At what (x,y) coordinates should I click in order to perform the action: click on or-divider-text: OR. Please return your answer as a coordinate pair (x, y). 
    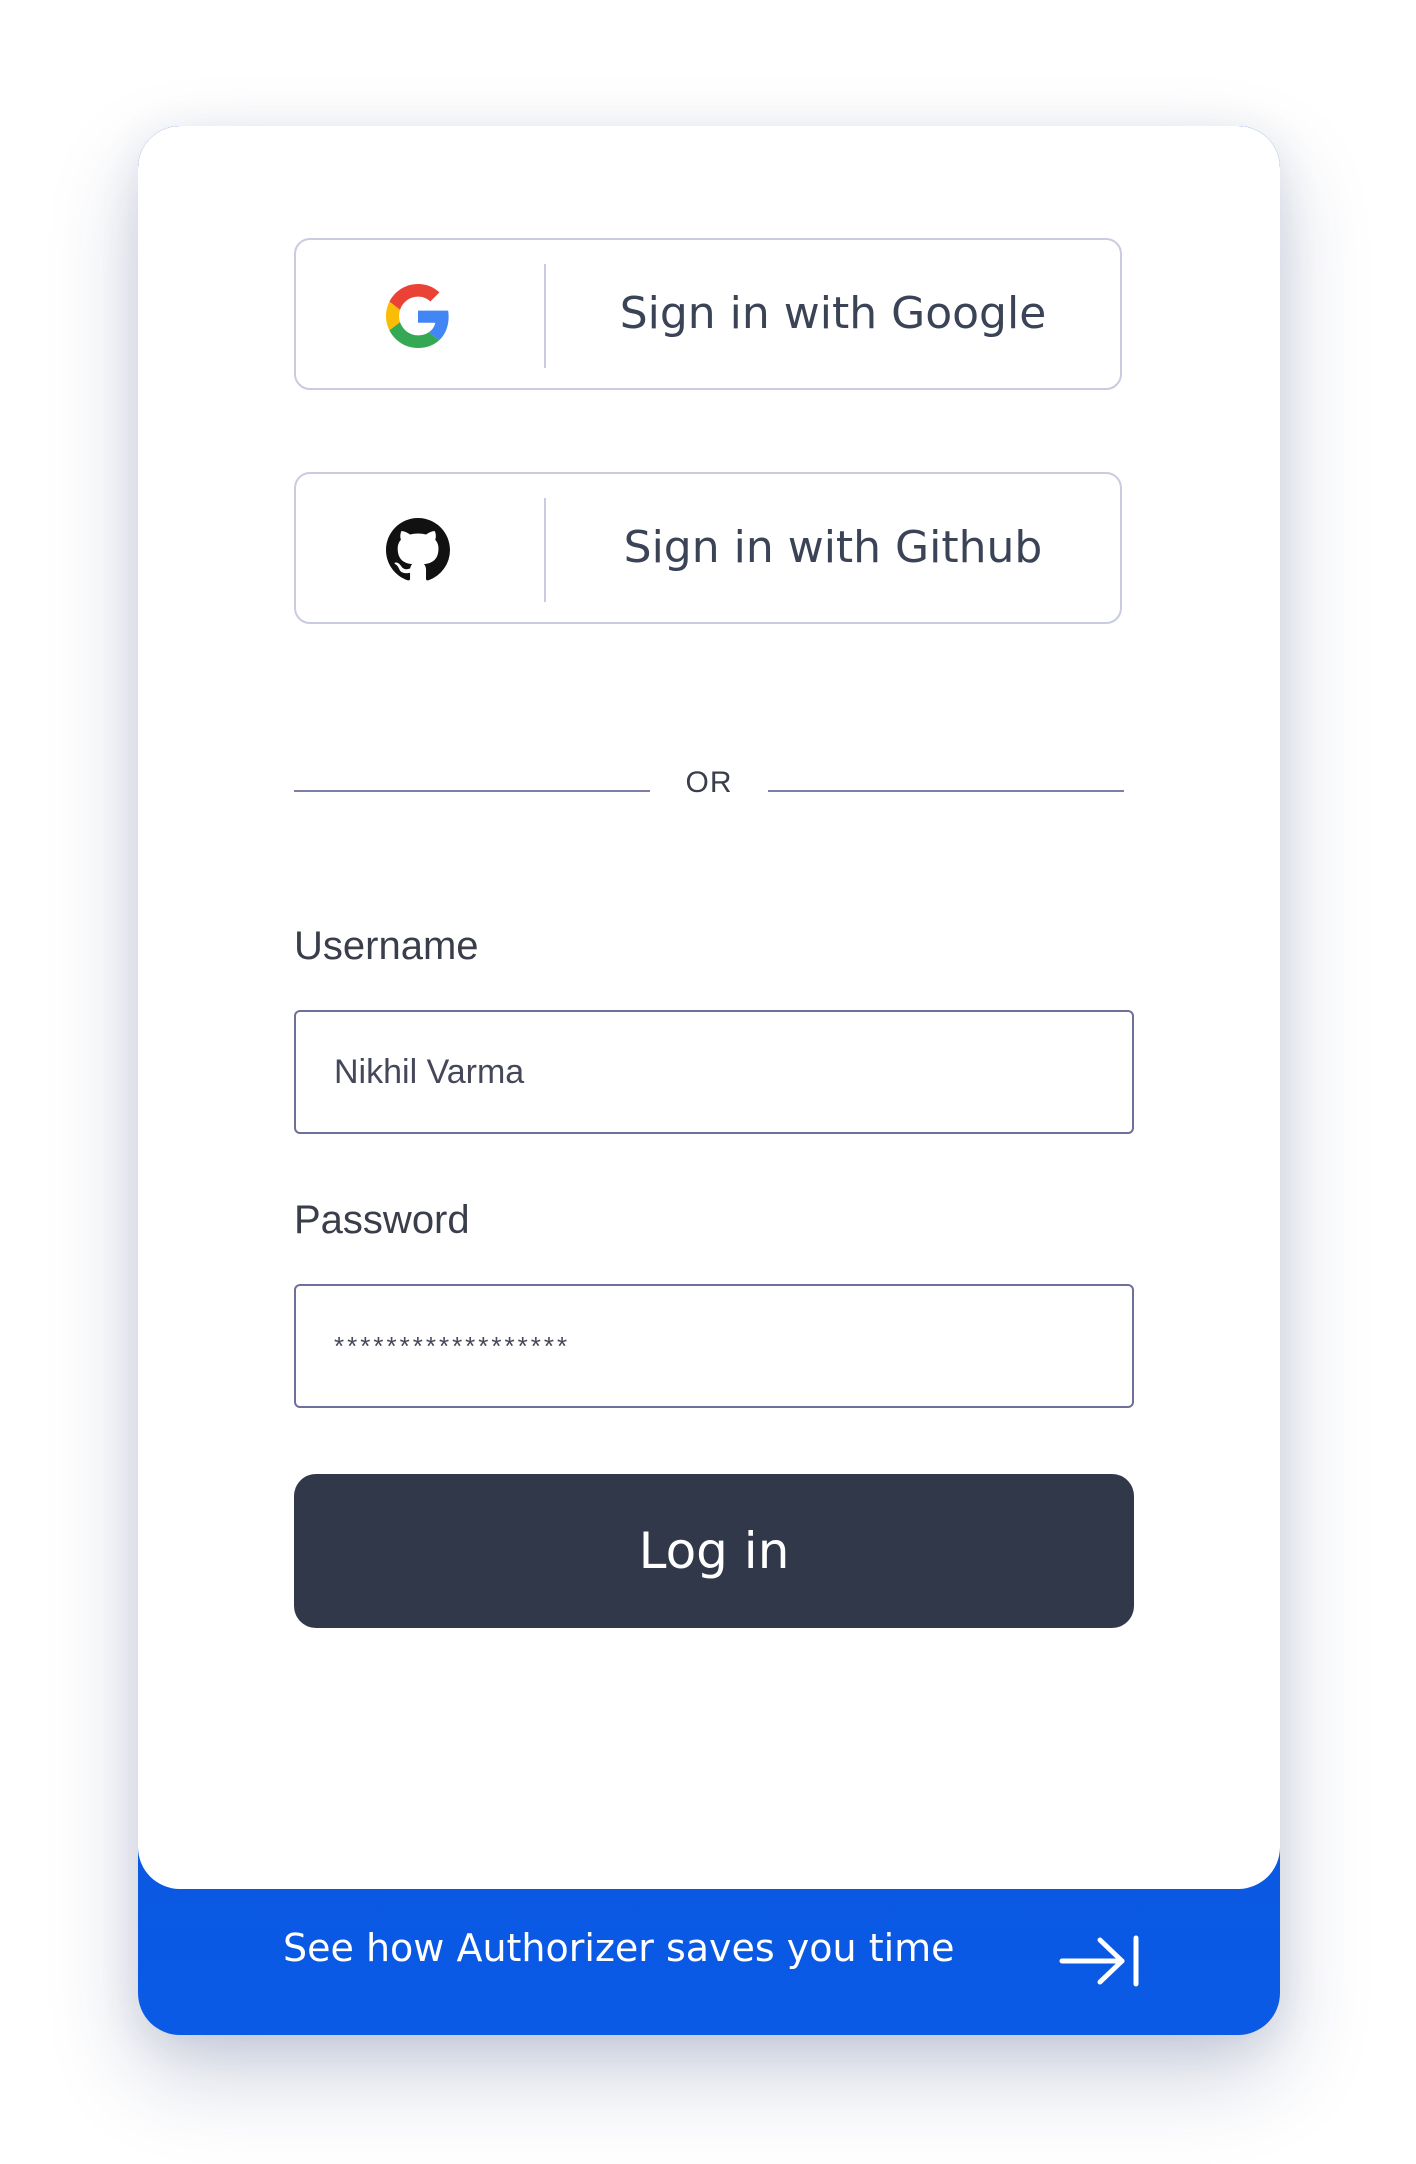
    Looking at the image, I should click on (709, 782).